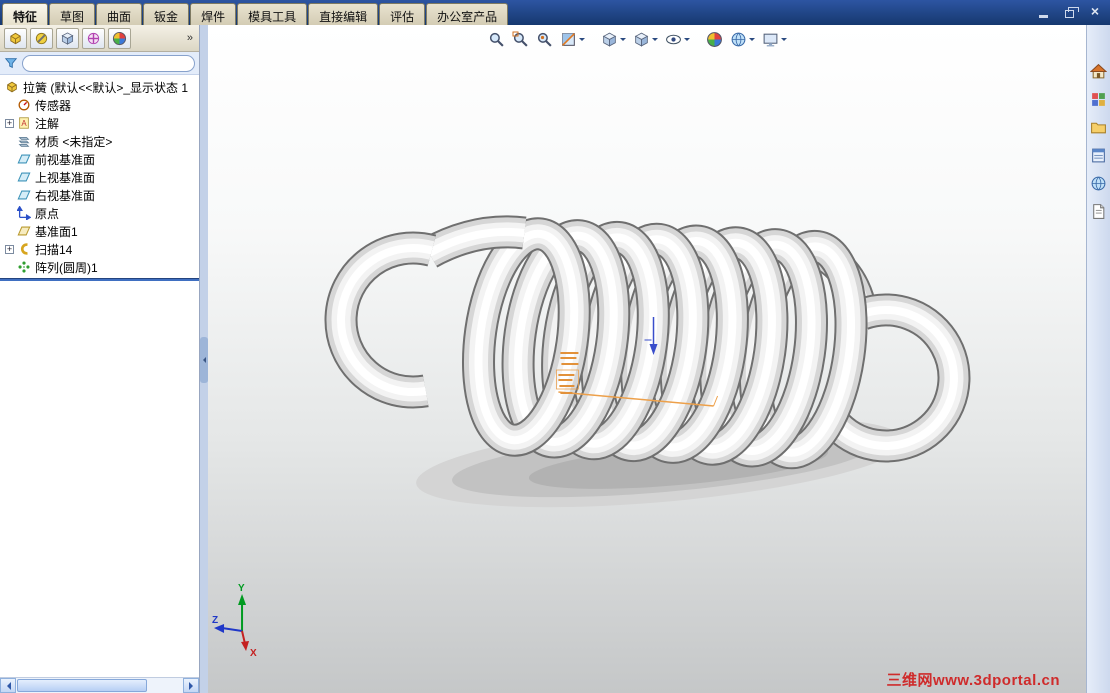  Describe the element at coordinates (1098, 359) in the screenshot. I see `task-pane` at that location.